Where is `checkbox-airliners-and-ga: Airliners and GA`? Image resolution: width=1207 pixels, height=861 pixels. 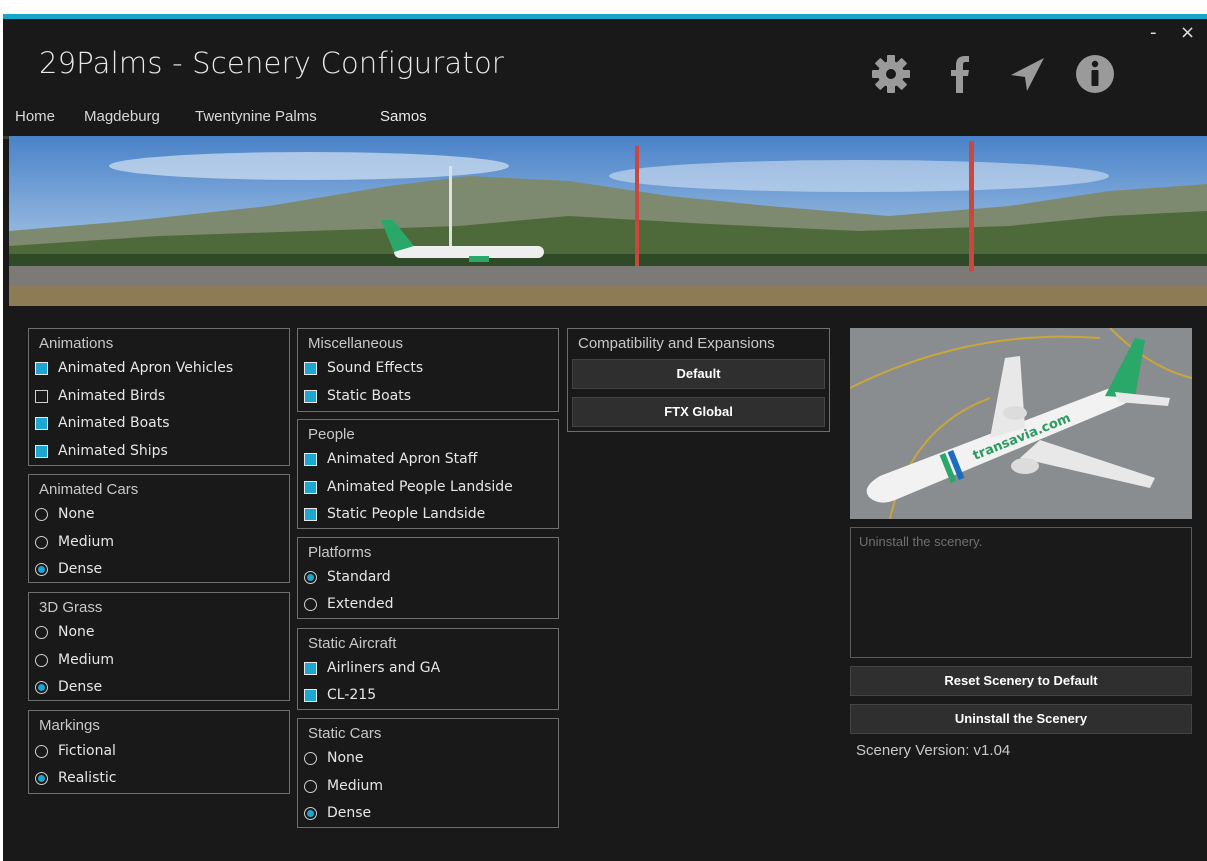 checkbox-airliners-and-ga: Airliners and GA is located at coordinates (372, 668).